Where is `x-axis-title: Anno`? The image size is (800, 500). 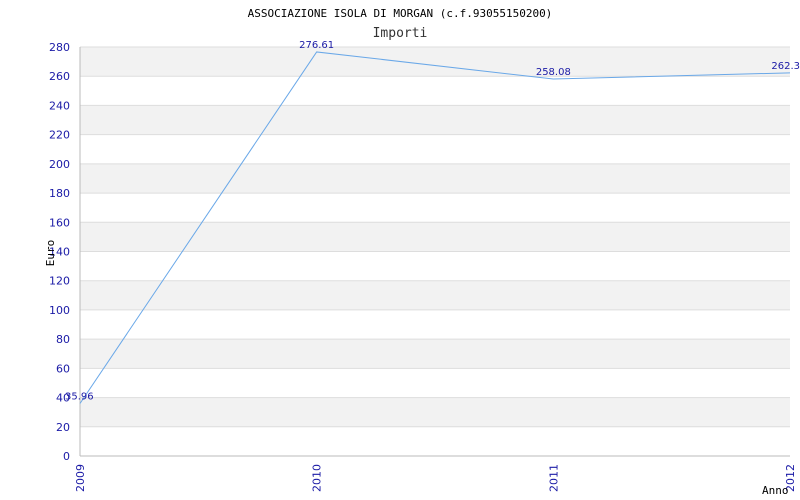 x-axis-title: Anno is located at coordinates (775, 490).